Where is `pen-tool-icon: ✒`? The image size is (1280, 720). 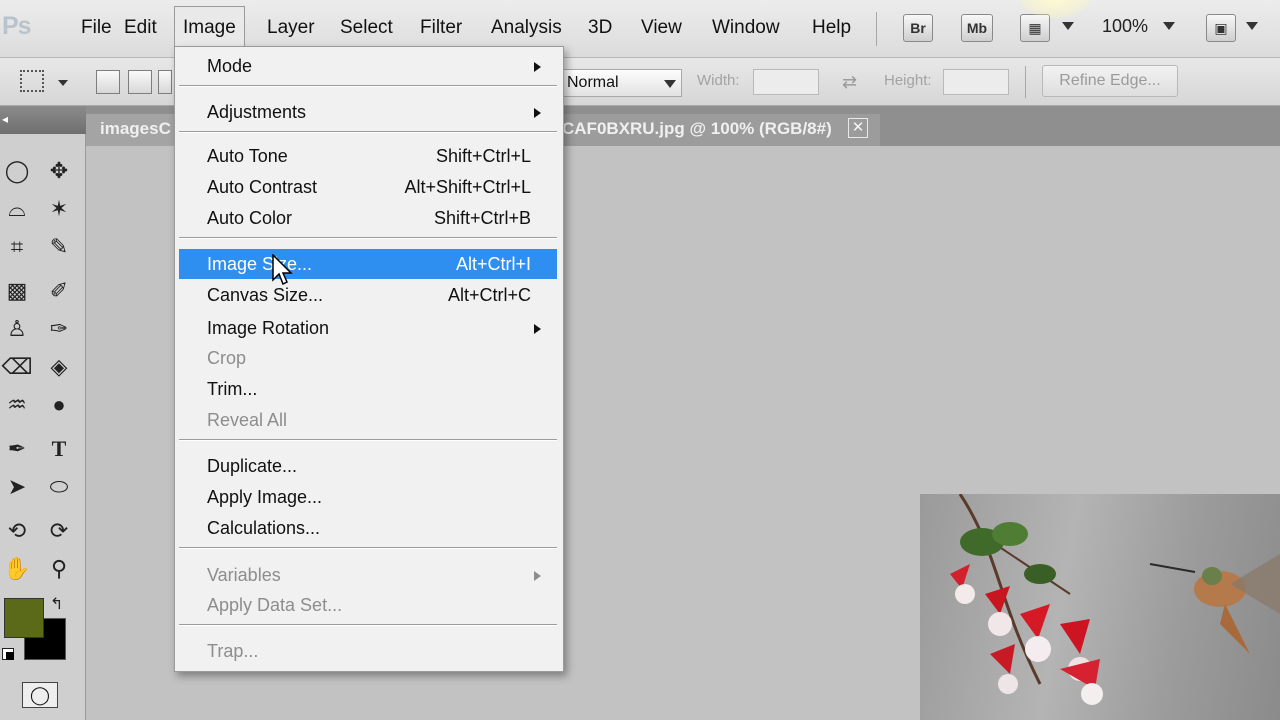 pen-tool-icon: ✒ is located at coordinates (17, 449).